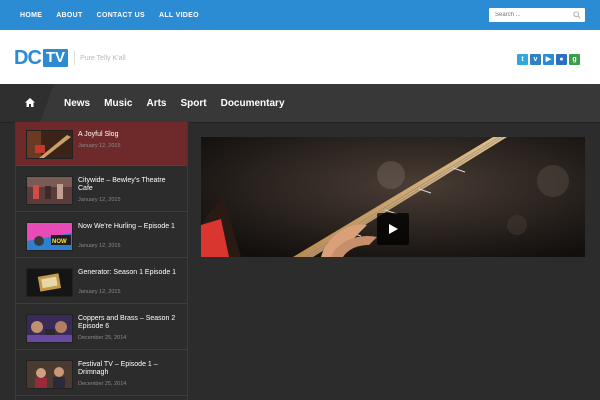  I want to click on search-icon, so click(577, 15).